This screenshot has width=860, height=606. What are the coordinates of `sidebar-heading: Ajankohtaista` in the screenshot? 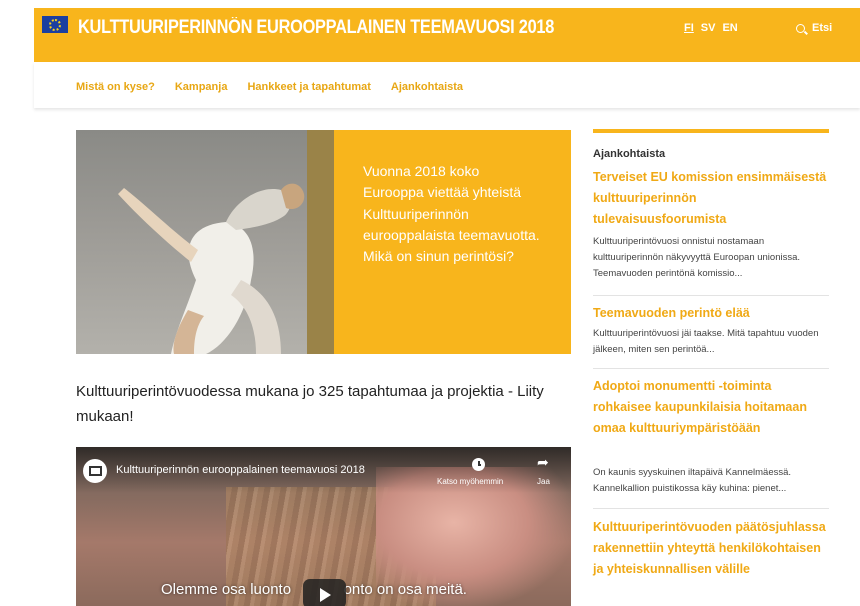 It's located at (629, 154).